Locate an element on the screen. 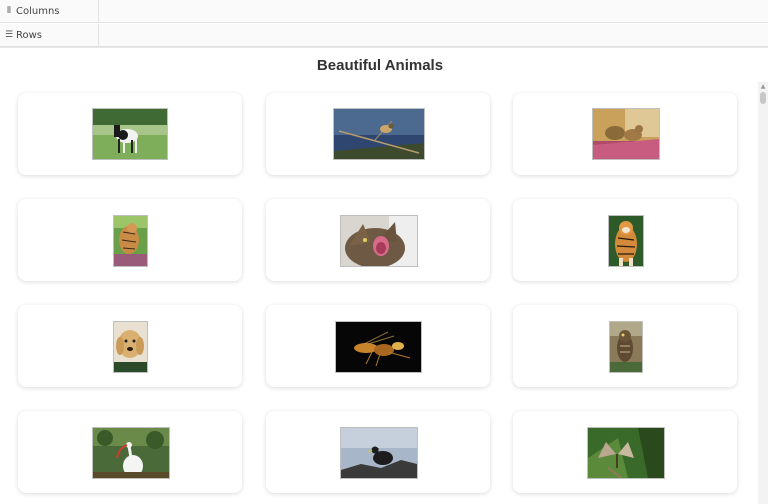  card-butterfly is located at coordinates (625, 452).